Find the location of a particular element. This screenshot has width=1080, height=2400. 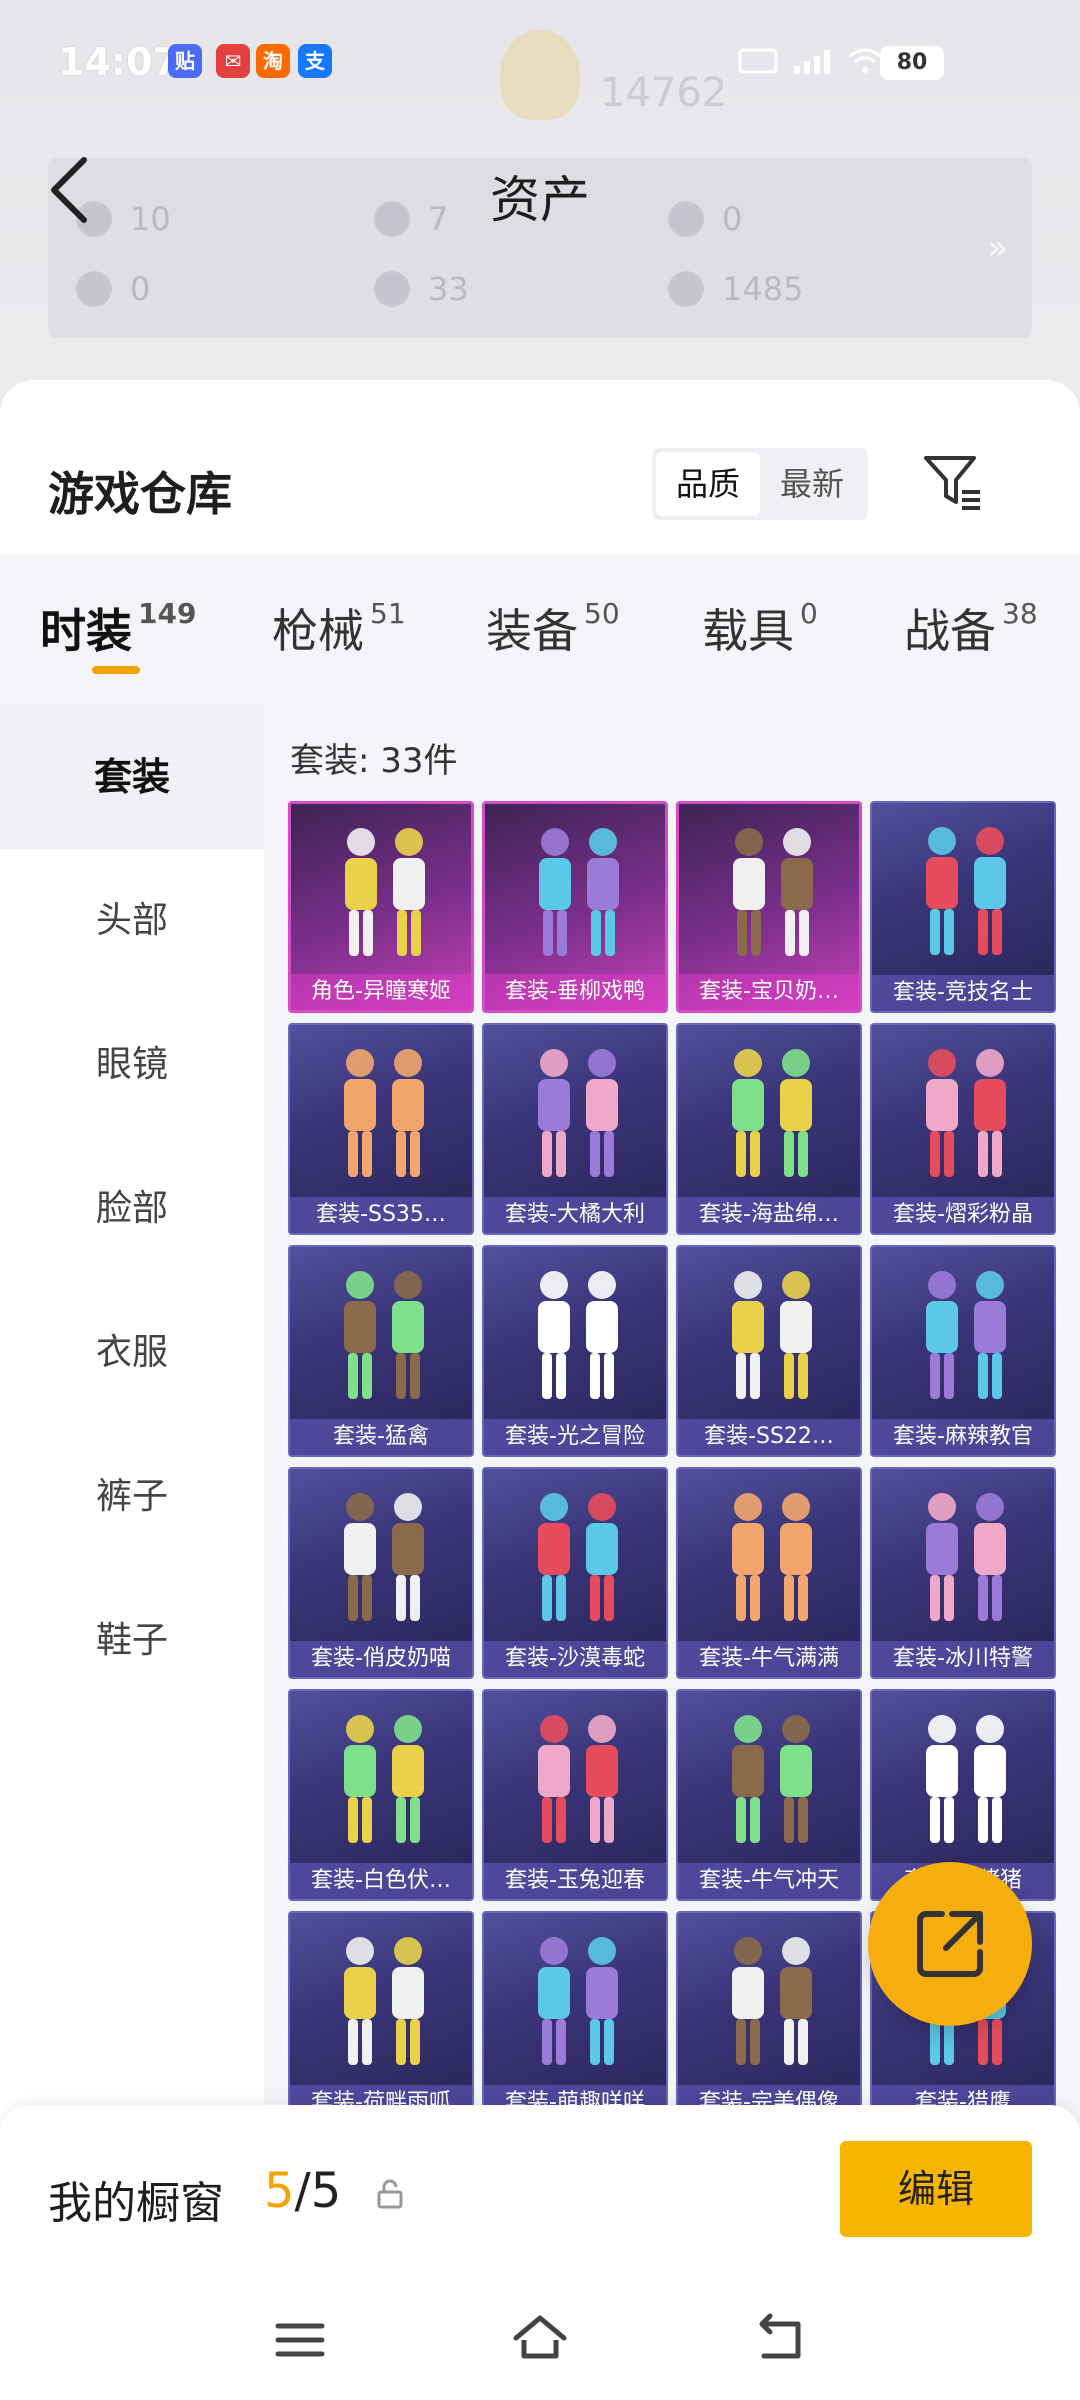

item-card-label: 套装-垂柳戏鸭 is located at coordinates (575, 992).